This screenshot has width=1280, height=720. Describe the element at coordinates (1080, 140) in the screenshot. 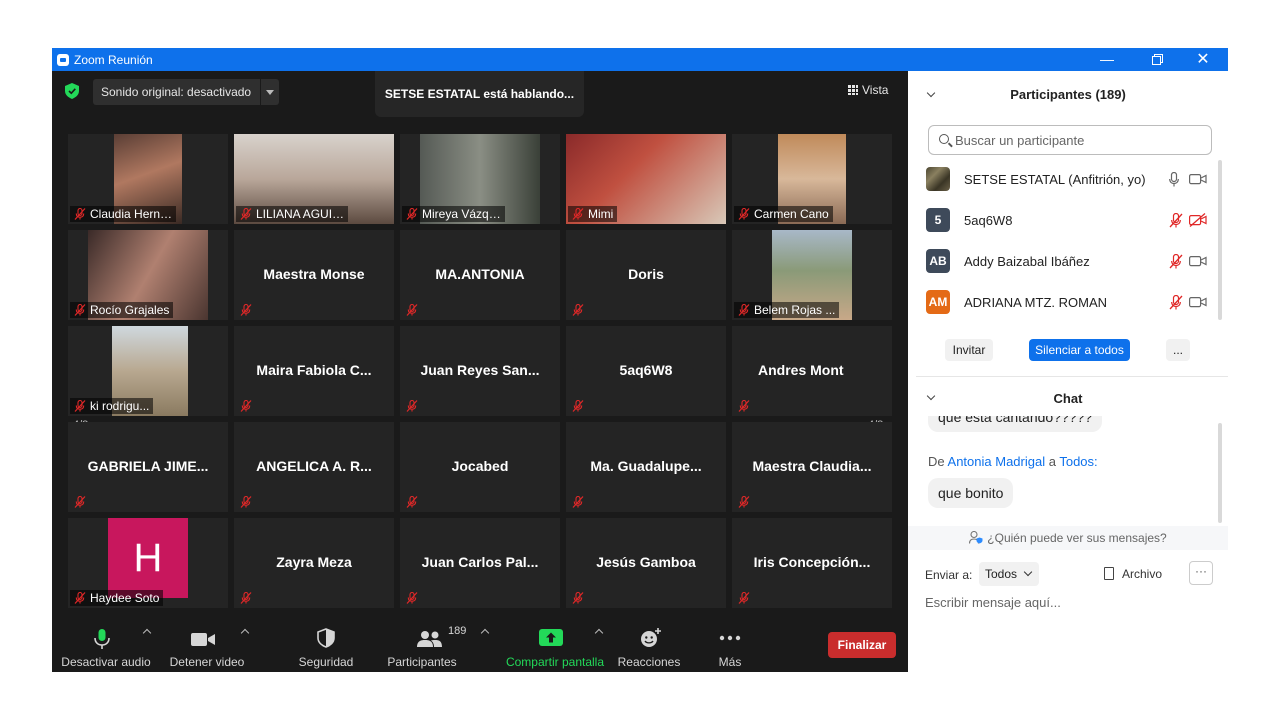

I see `participant-search-input` at that location.